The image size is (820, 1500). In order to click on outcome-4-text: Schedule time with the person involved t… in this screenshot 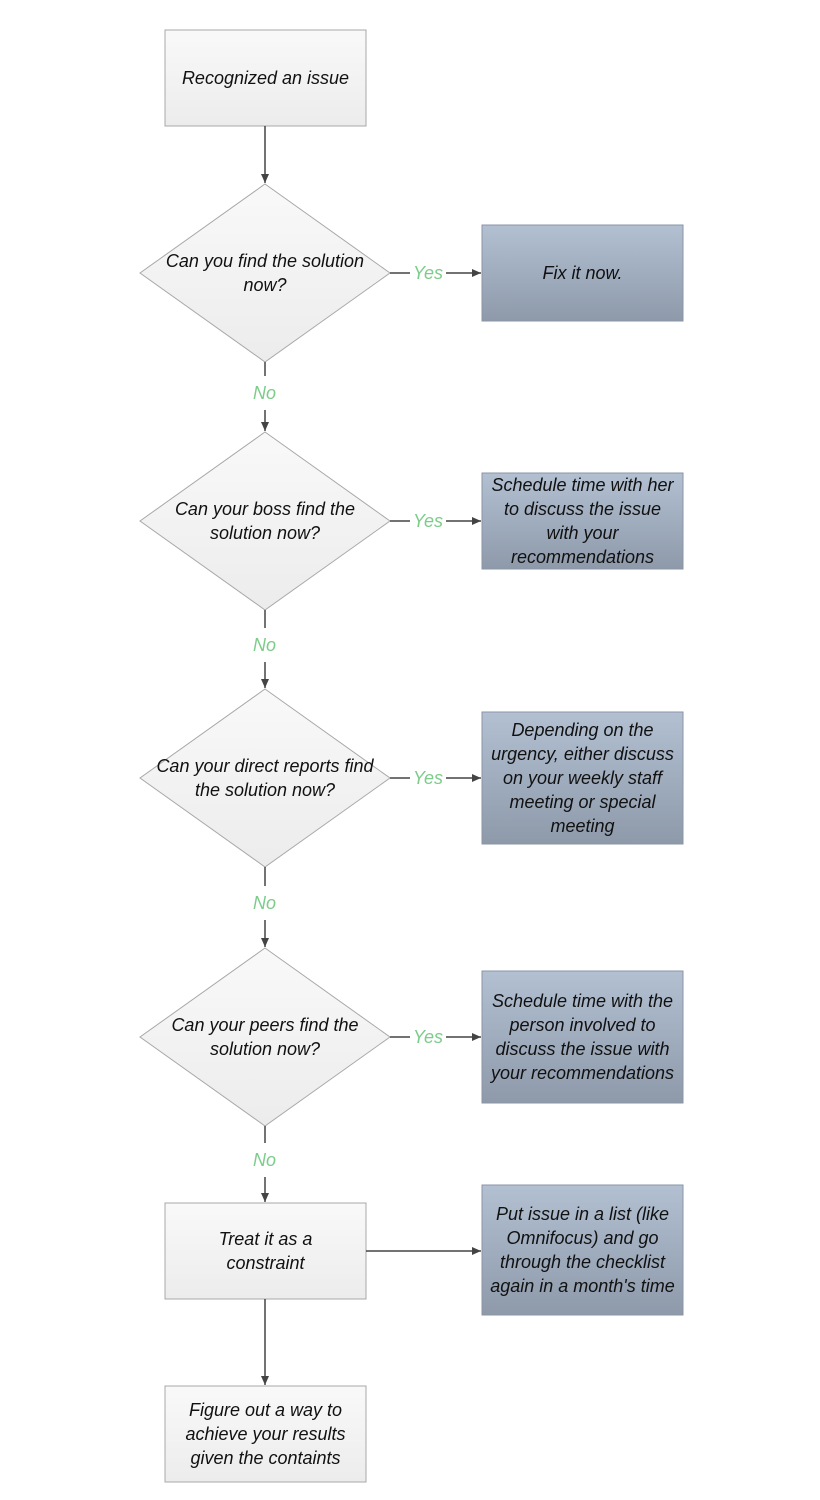, I will do `click(582, 1037)`.